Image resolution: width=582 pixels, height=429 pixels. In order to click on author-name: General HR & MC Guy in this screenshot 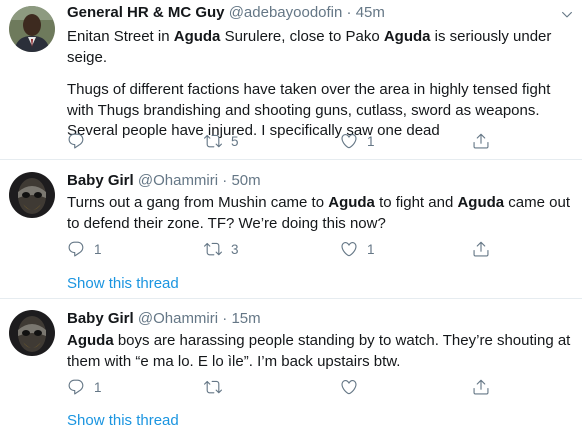, I will do `click(146, 12)`.